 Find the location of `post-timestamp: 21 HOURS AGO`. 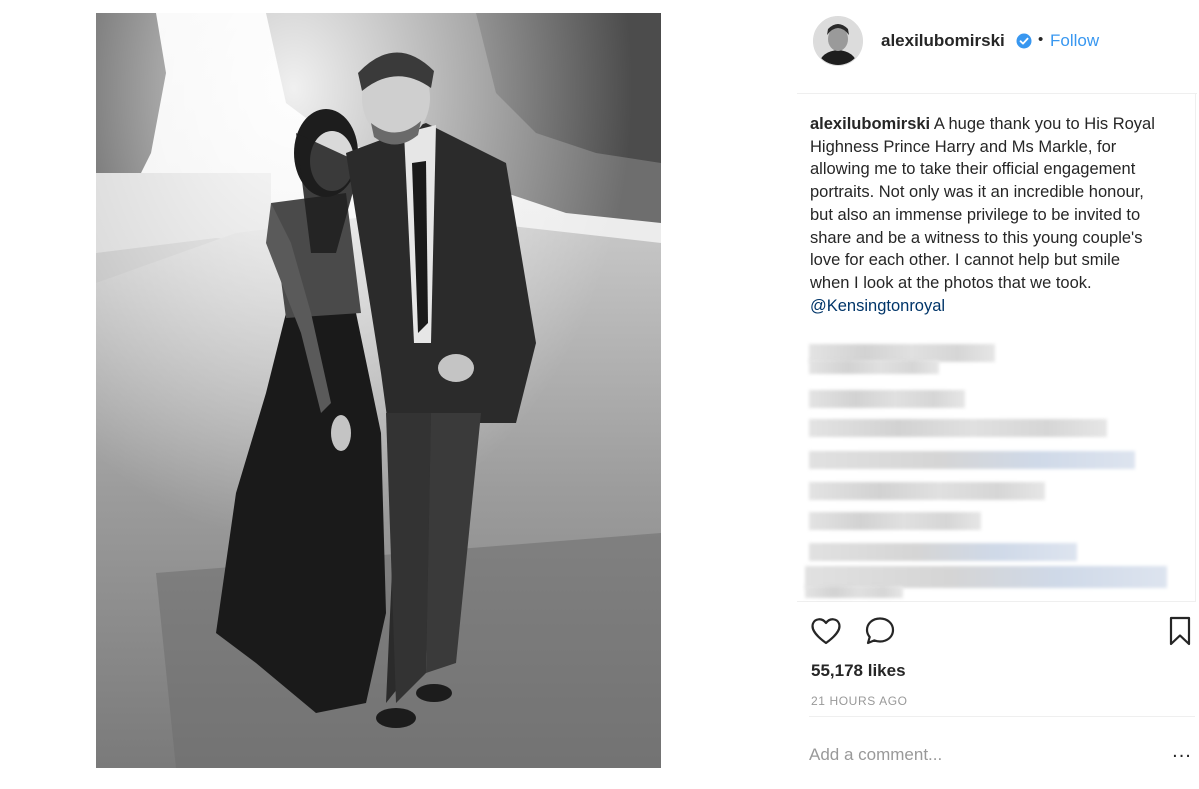

post-timestamp: 21 HOURS AGO is located at coordinates (859, 701).